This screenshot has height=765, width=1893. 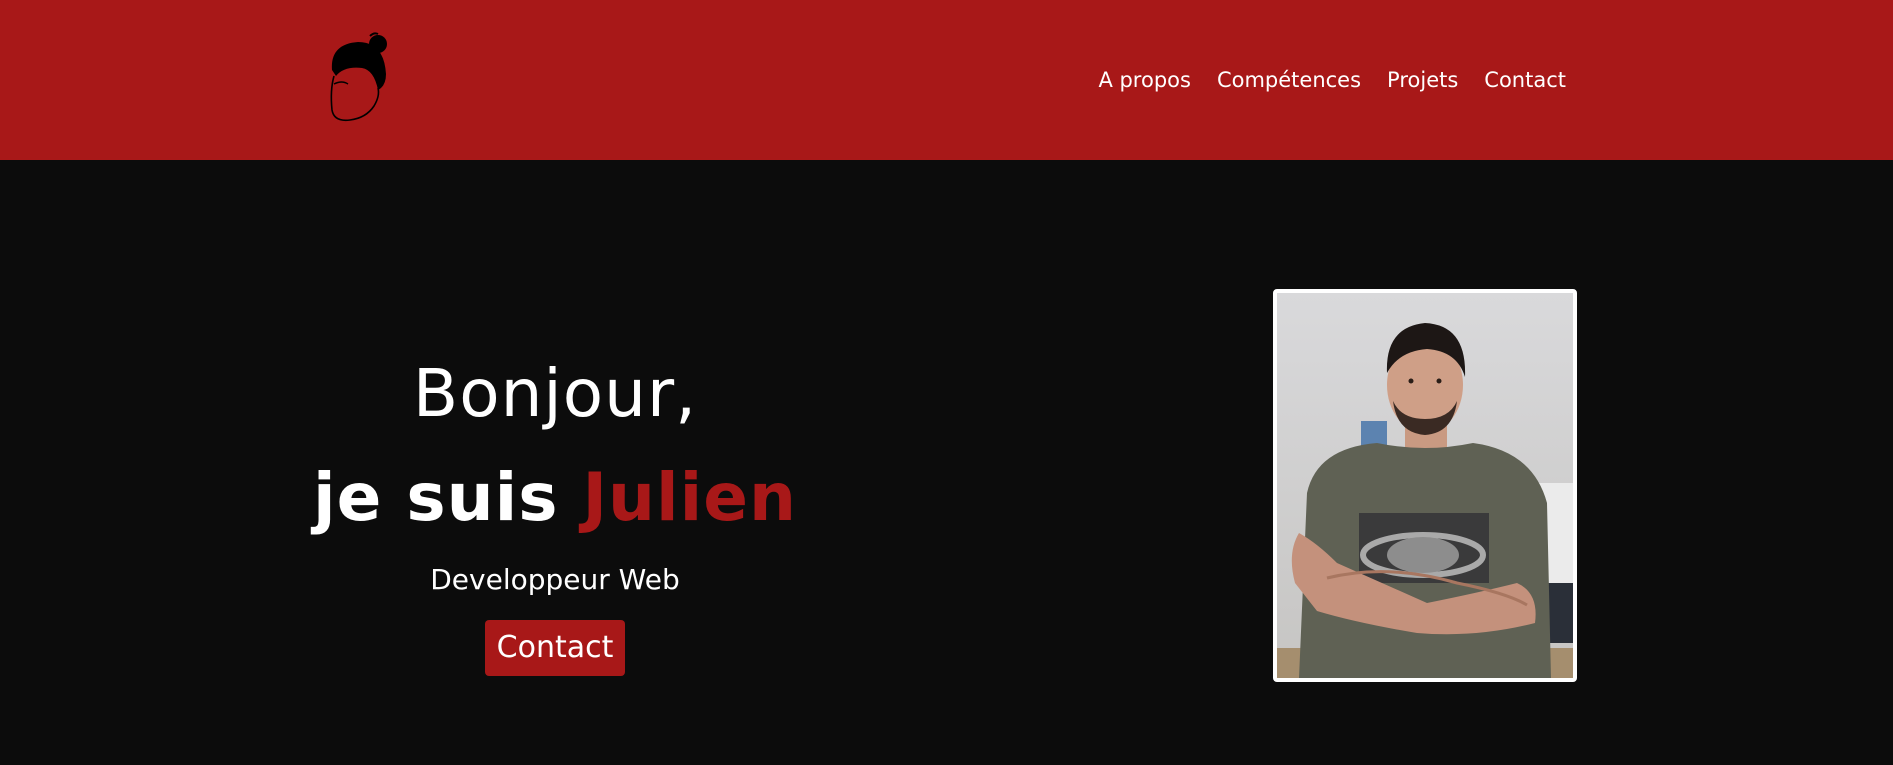 What do you see at coordinates (1422, 80) in the screenshot?
I see `nav-item-projets: Projets` at bounding box center [1422, 80].